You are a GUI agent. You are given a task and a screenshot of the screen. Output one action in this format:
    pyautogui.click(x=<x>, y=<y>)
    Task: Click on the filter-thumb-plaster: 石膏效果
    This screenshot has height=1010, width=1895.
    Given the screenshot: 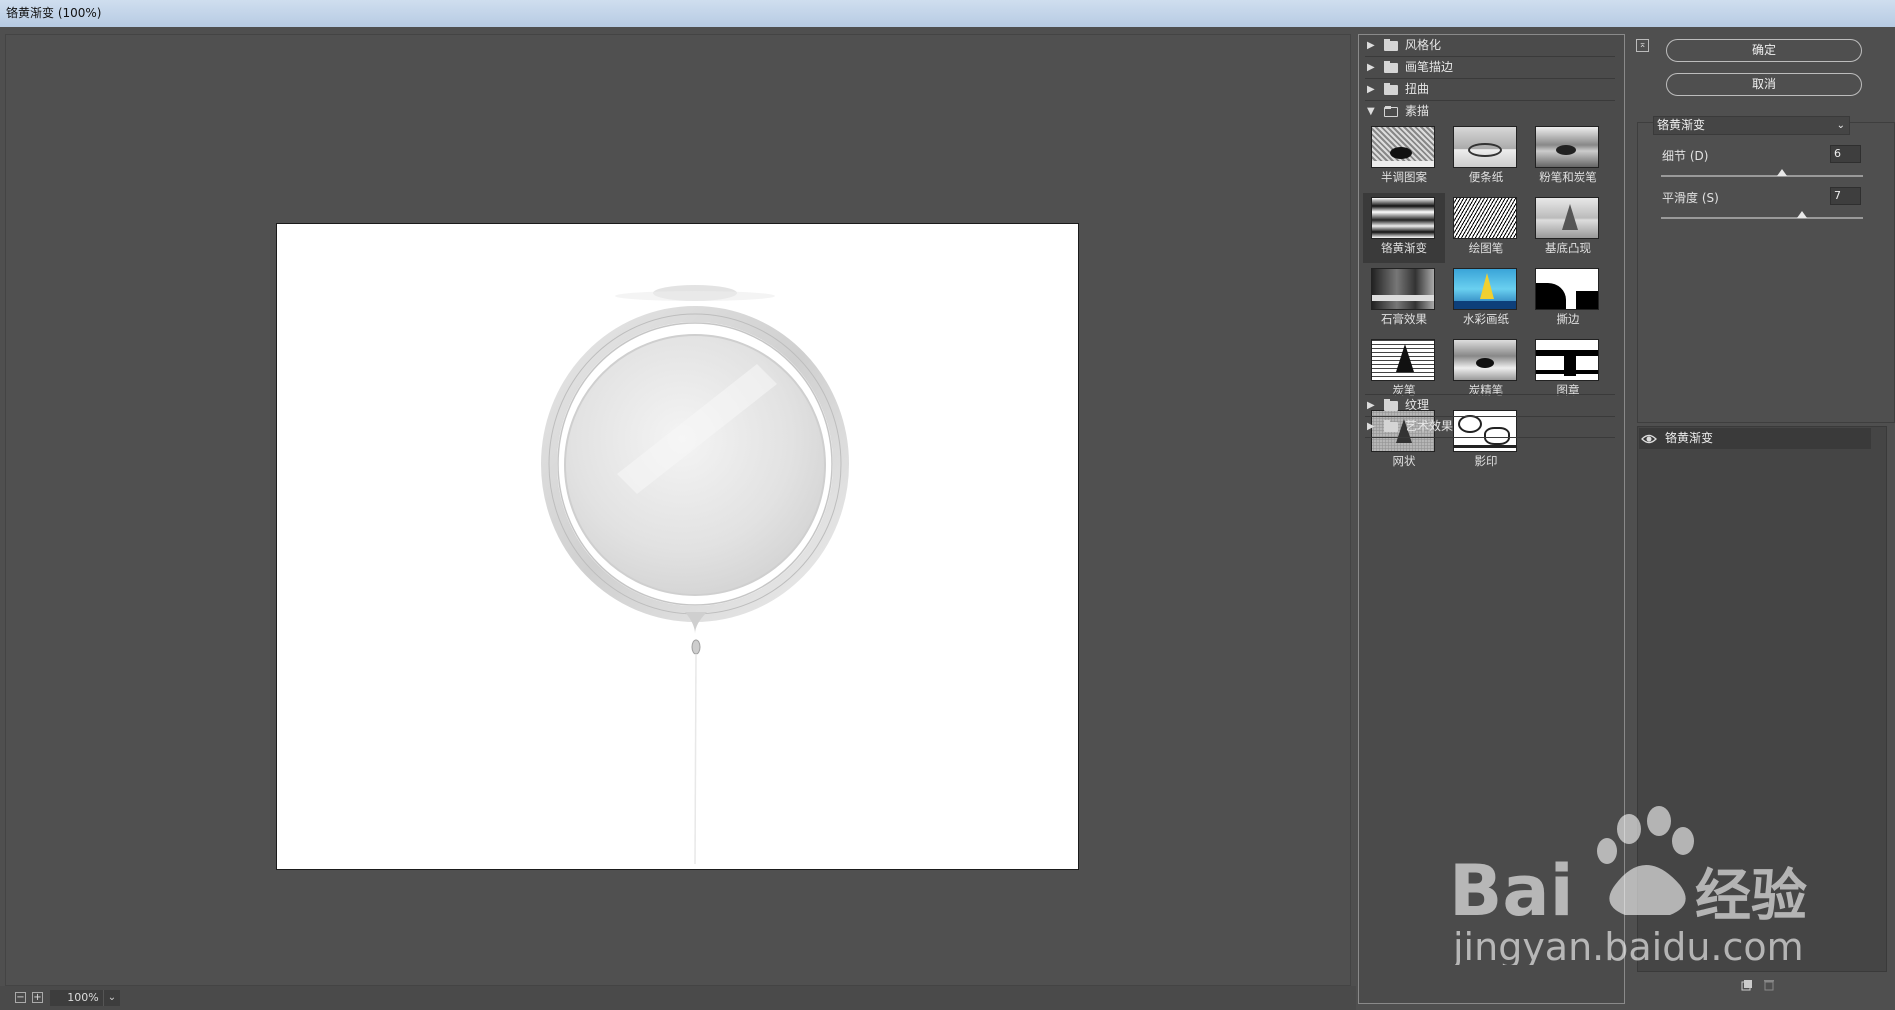 What is the action you would take?
    pyautogui.click(x=1404, y=299)
    